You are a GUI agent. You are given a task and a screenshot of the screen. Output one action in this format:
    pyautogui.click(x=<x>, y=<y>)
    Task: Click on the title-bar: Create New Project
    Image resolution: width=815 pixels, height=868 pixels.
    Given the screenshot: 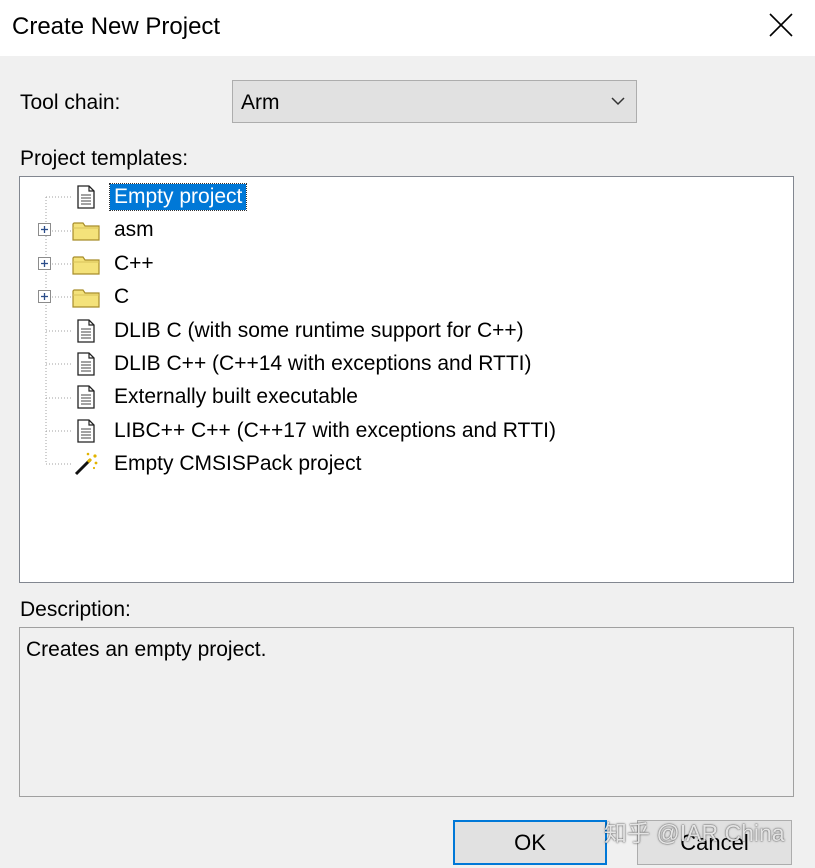 What is the action you would take?
    pyautogui.click(x=407, y=28)
    